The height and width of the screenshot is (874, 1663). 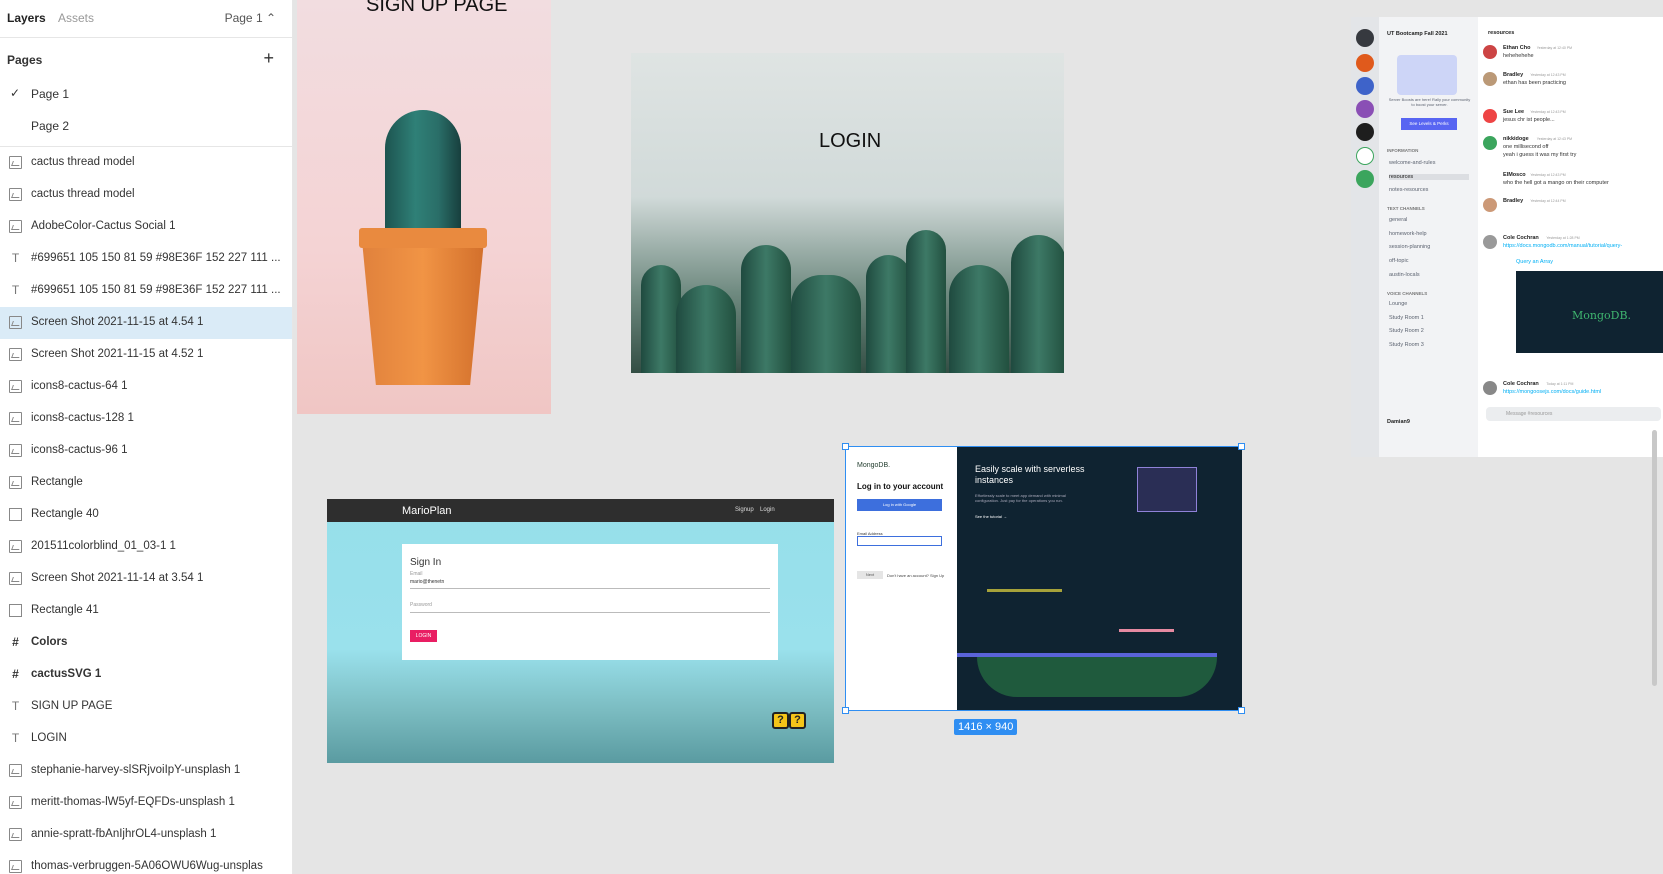 What do you see at coordinates (847, 213) in the screenshot?
I see `login-frame: LOGIN` at bounding box center [847, 213].